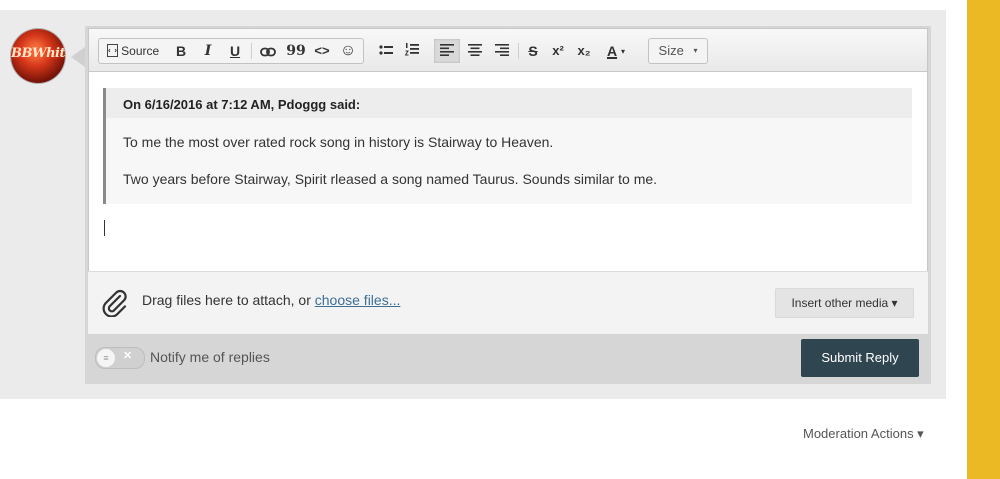 This screenshot has height=479, width=1000. I want to click on avatar-logo-text: BBWhite, so click(38, 53).